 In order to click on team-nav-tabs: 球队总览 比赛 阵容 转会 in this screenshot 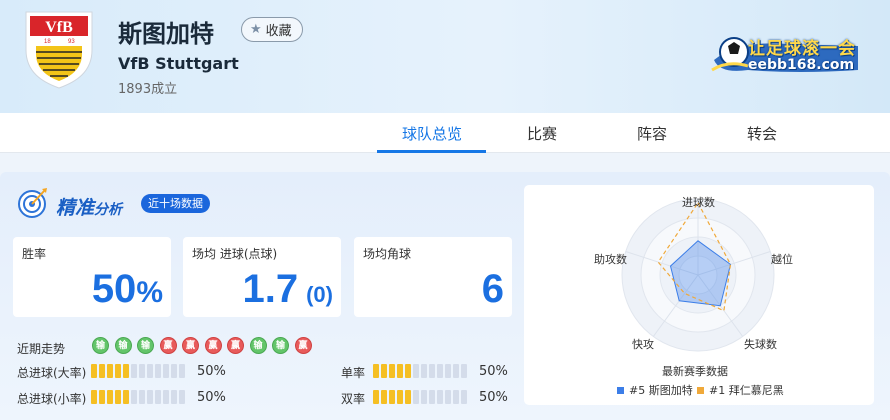, I will do `click(445, 133)`.